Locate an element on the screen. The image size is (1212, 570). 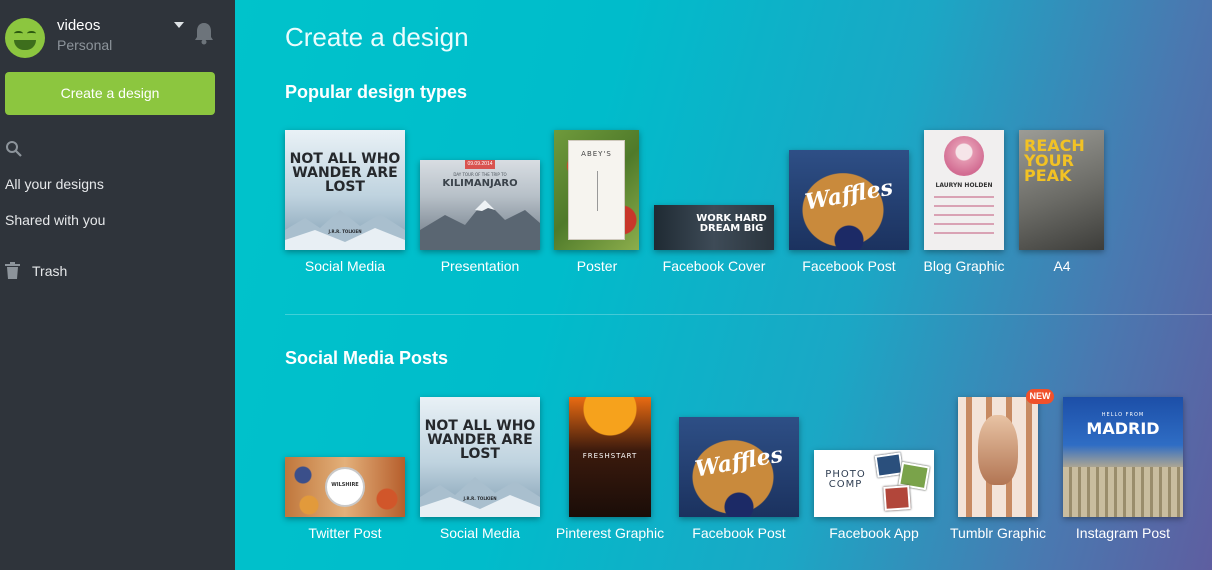
design-type-tumblr-graphic-thumb is located at coordinates (998, 457).